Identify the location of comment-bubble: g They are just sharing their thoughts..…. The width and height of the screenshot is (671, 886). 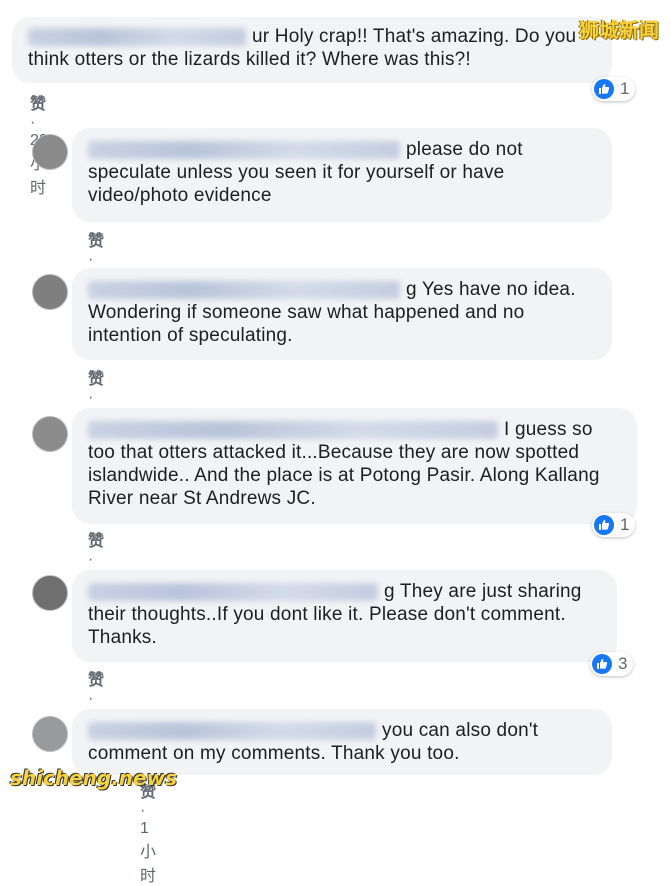
(344, 616).